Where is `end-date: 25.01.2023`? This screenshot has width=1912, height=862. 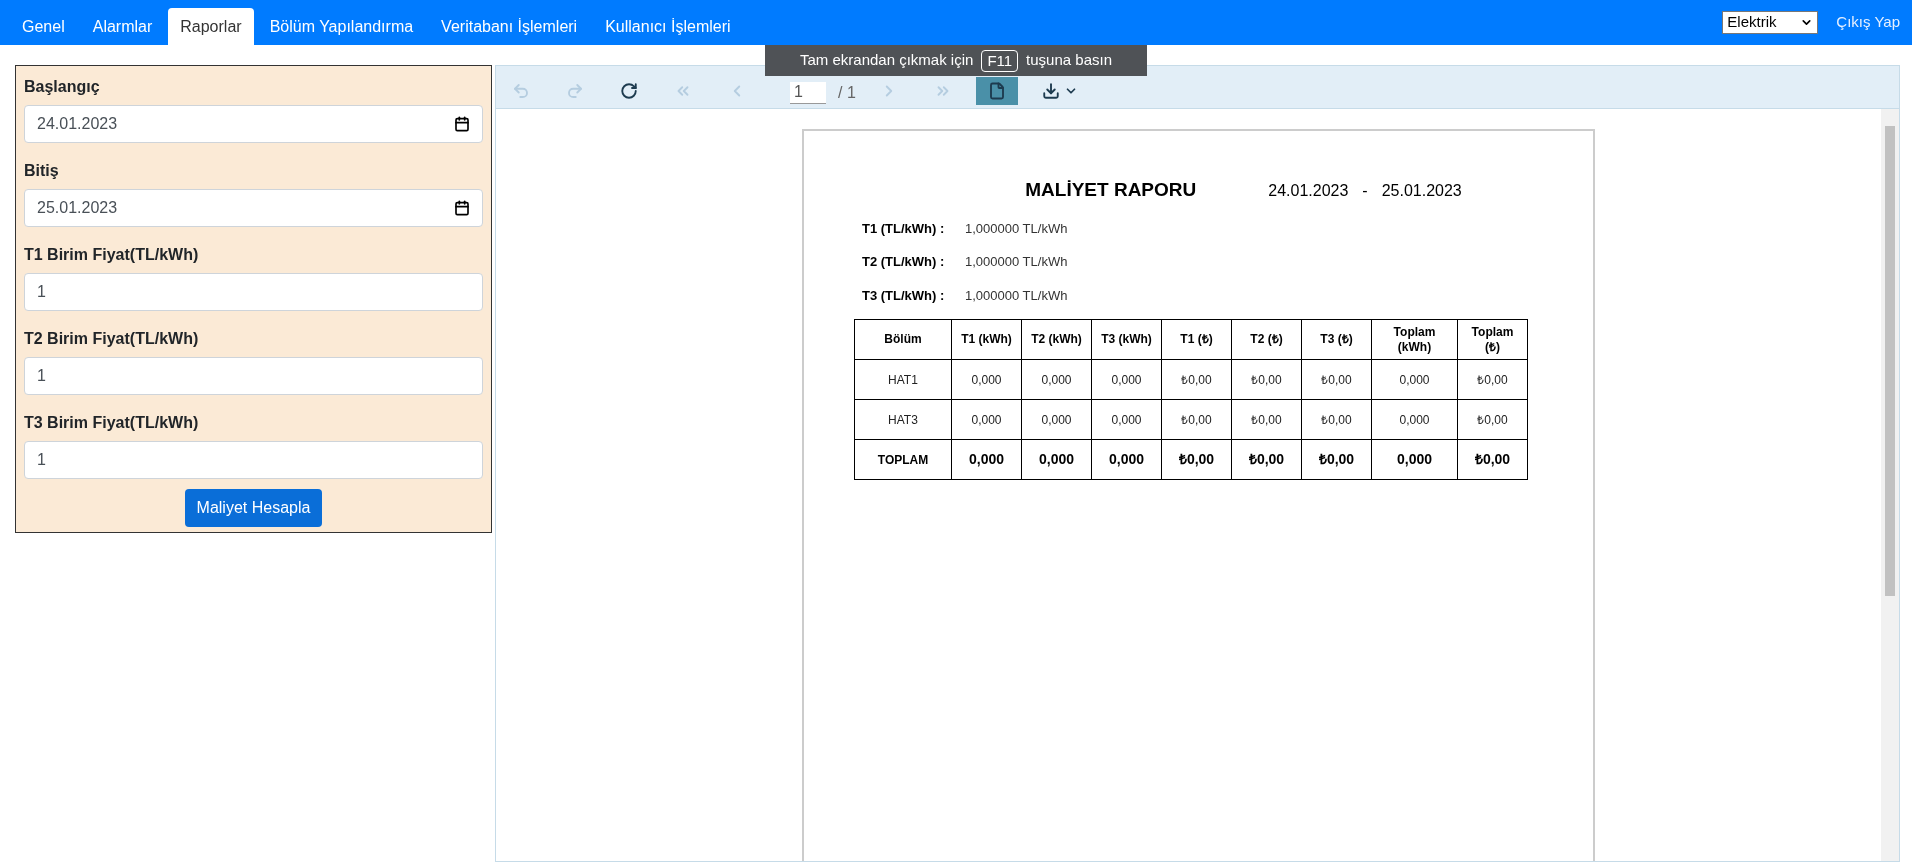
end-date: 25.01.2023 is located at coordinates (1421, 191).